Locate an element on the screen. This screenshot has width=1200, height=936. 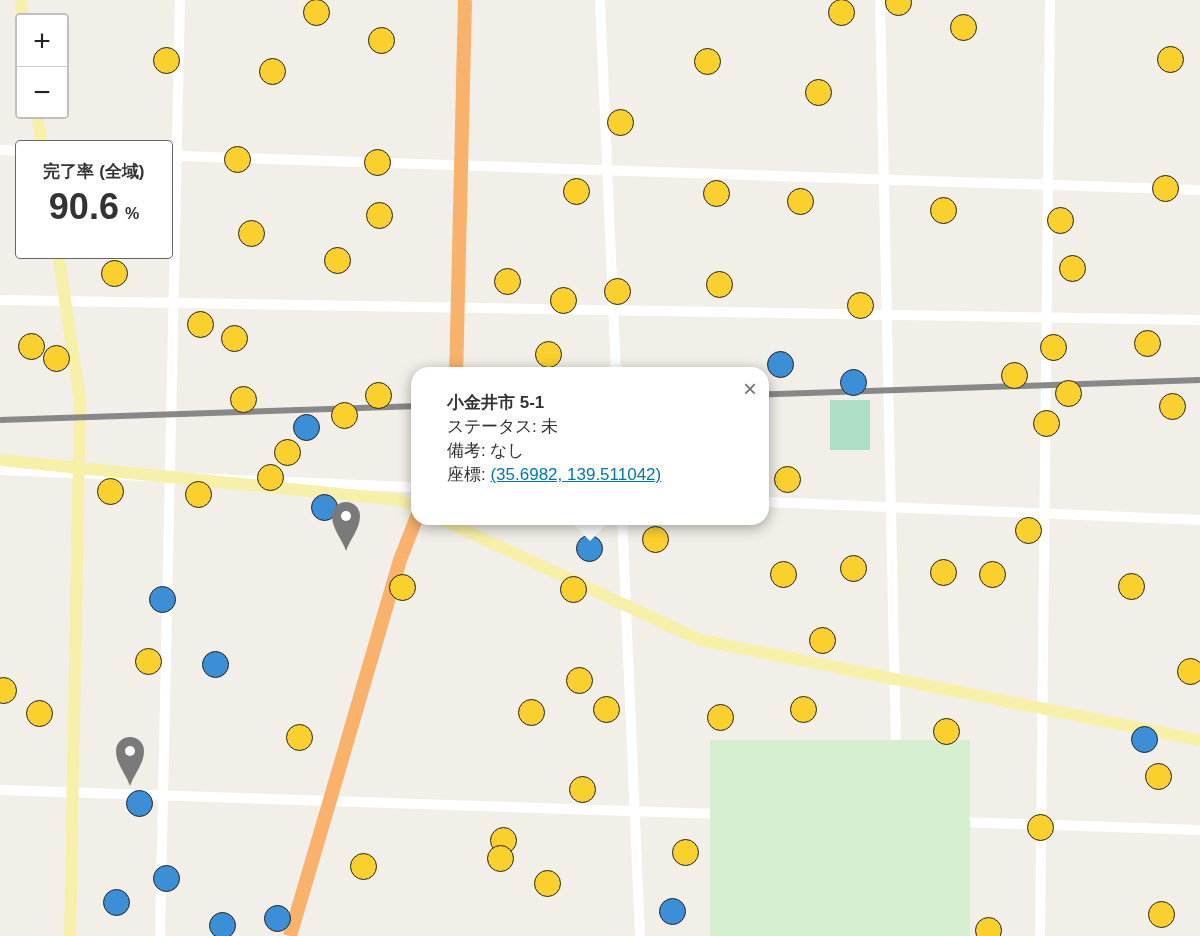
zoom-button: − is located at coordinates (42, 91).